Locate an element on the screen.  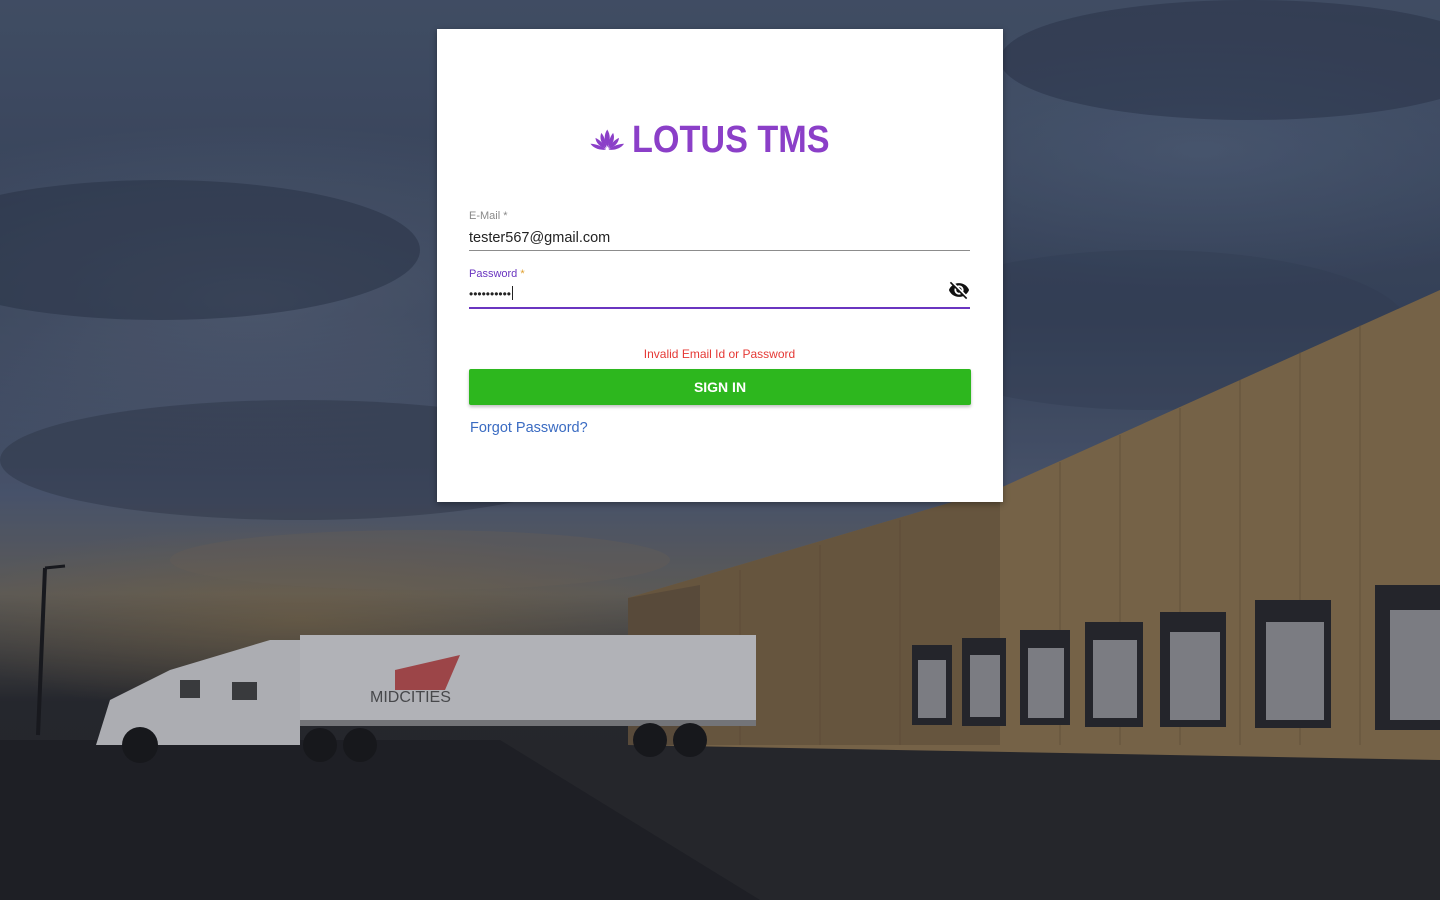
brand-logo: LOTUS TMS is located at coordinates (721, 140).